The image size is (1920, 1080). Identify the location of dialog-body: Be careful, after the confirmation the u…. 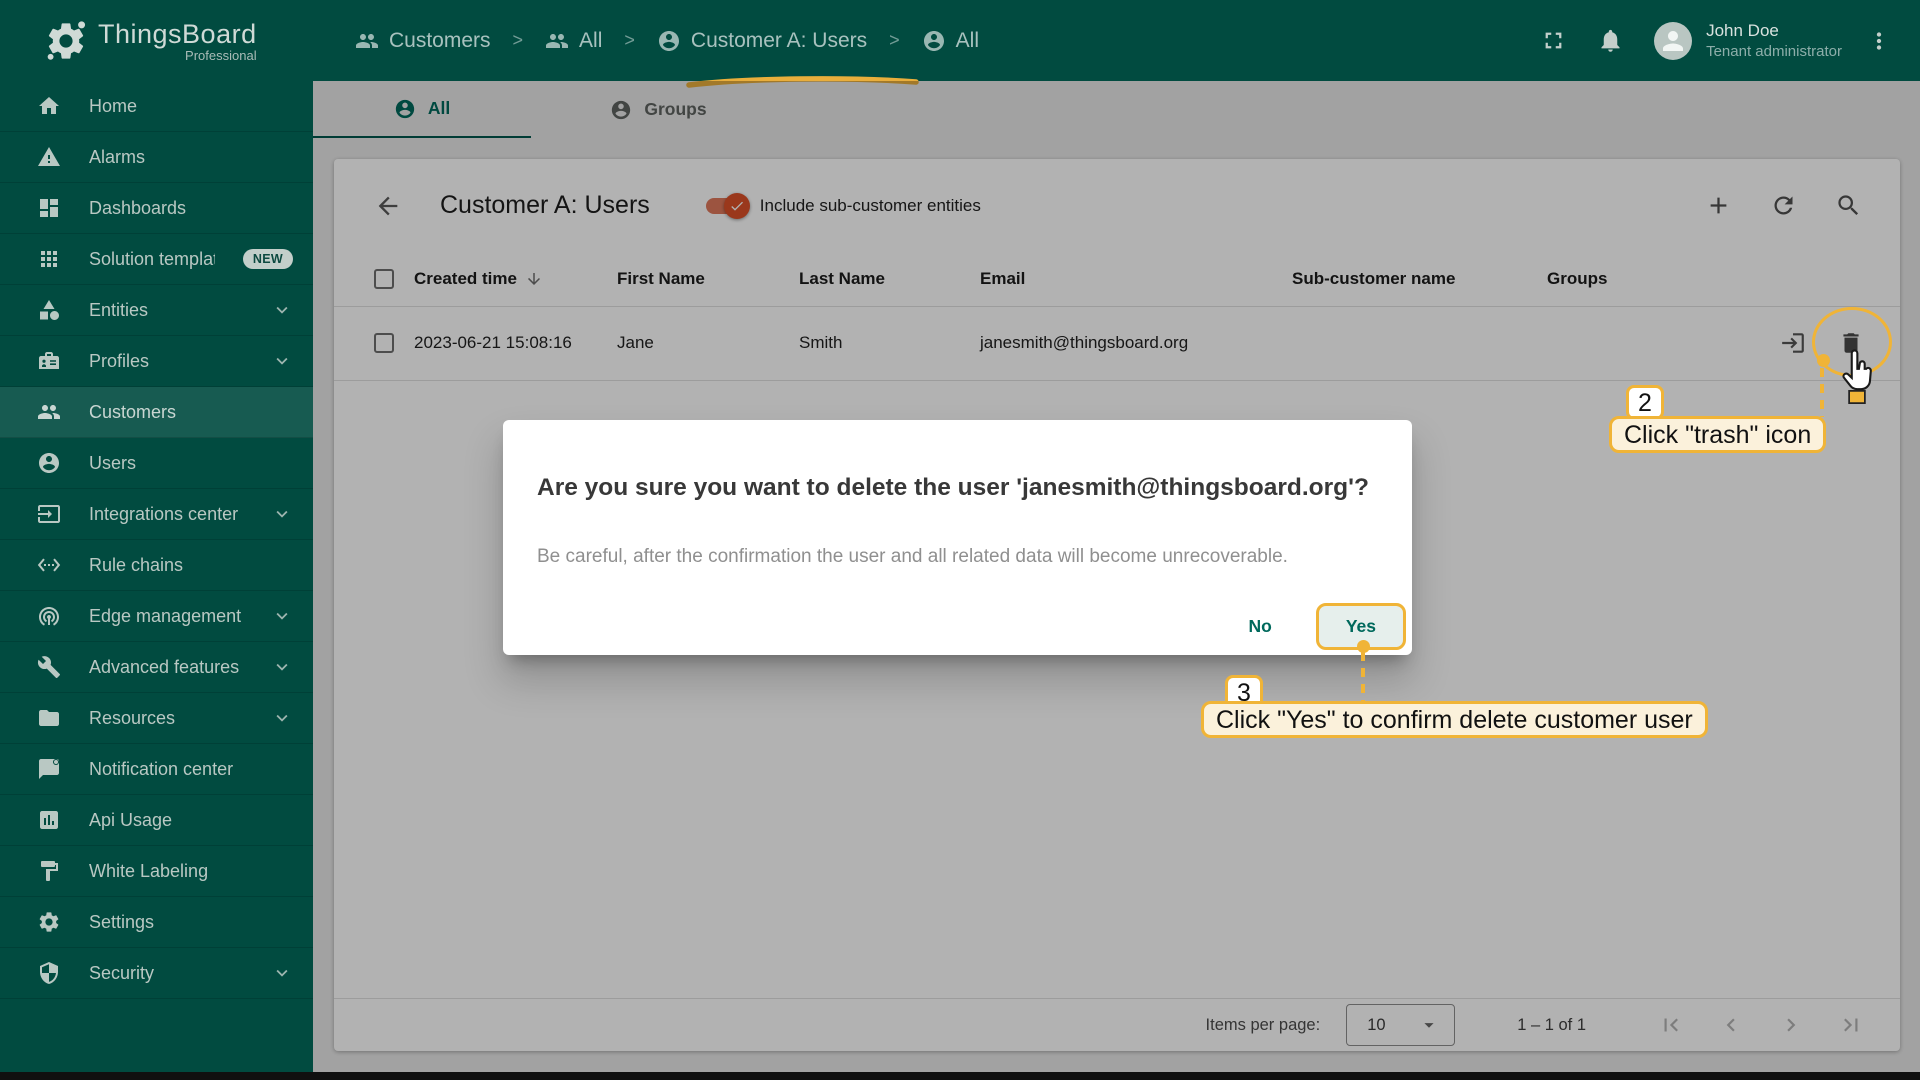
(912, 556).